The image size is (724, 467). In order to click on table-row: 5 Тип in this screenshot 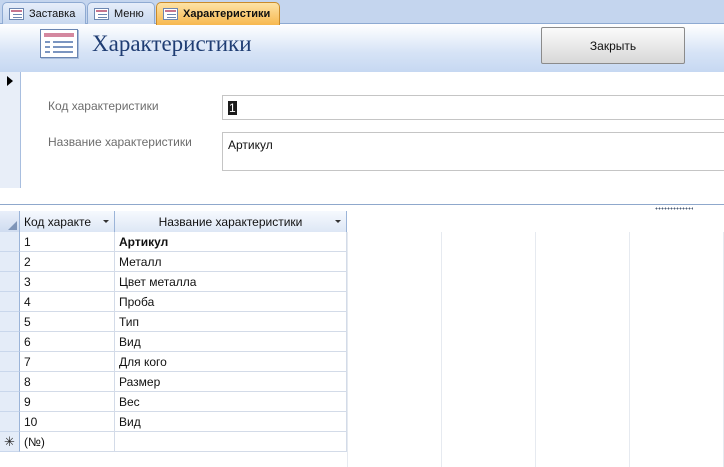, I will do `click(173, 322)`.